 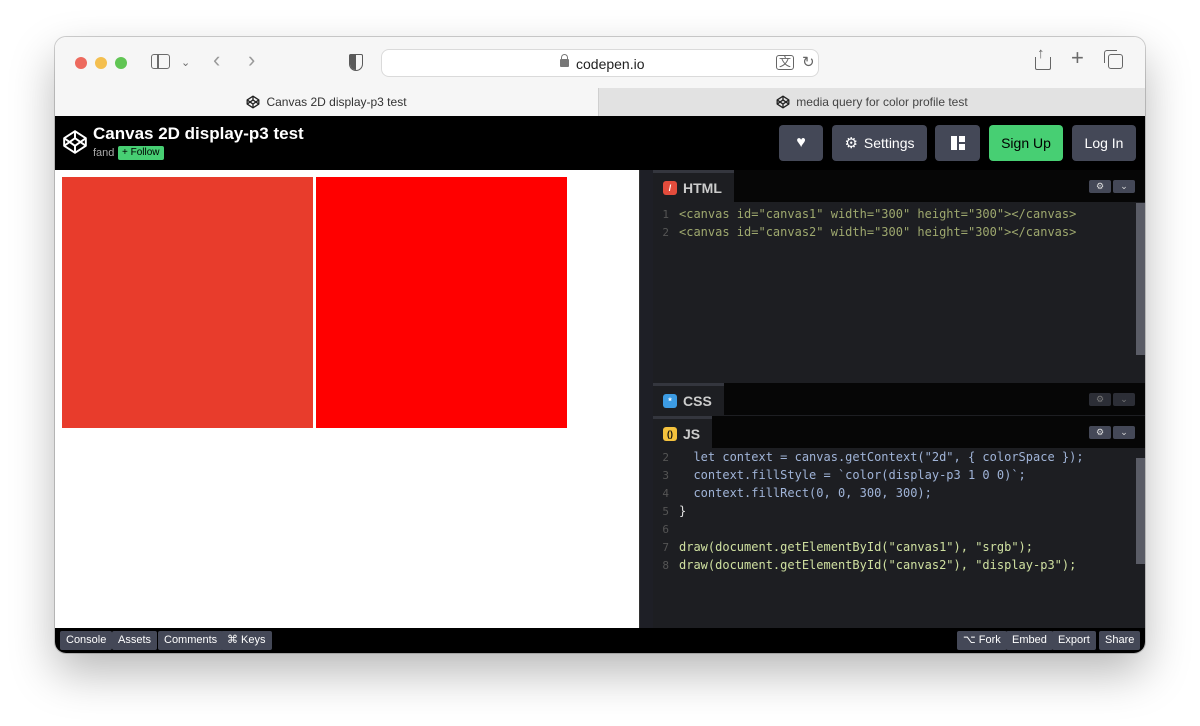 I want to click on tab-label: media query for color profile test, so click(x=882, y=102).